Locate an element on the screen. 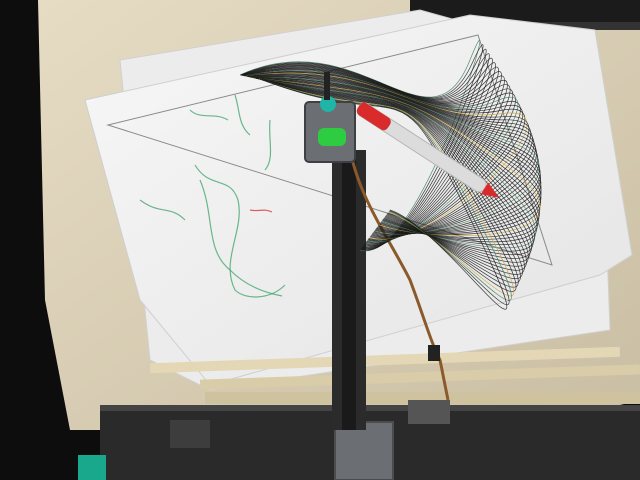  carriage-block is located at coordinates (364, 450).